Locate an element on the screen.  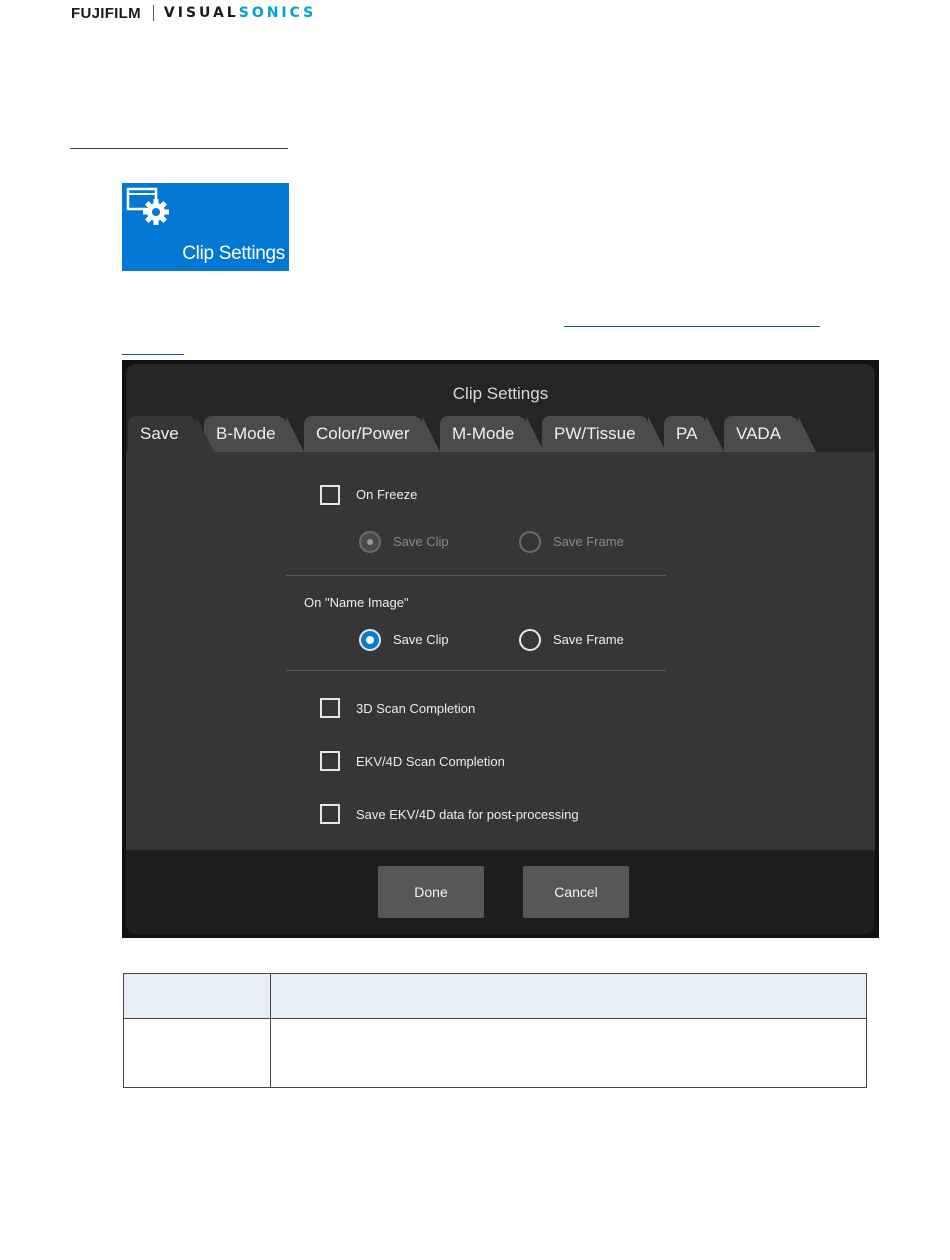
on-name-image-save-frame-radio is located at coordinates (530, 640).